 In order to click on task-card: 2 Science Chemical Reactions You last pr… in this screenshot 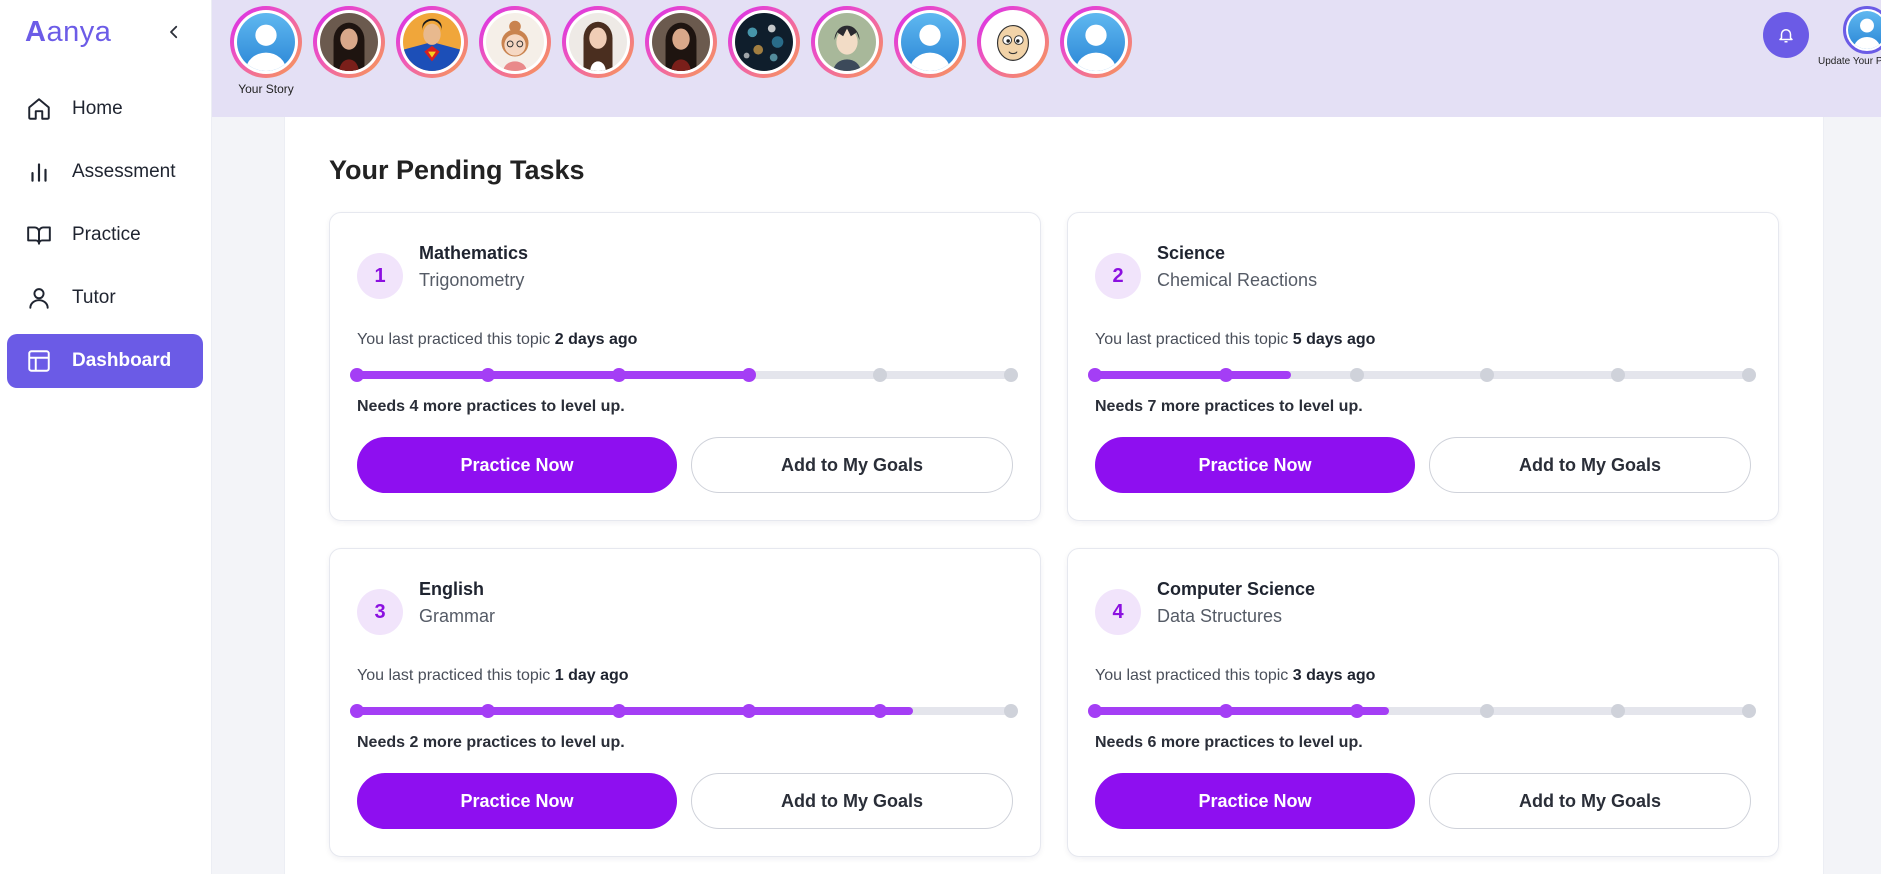, I will do `click(1423, 366)`.